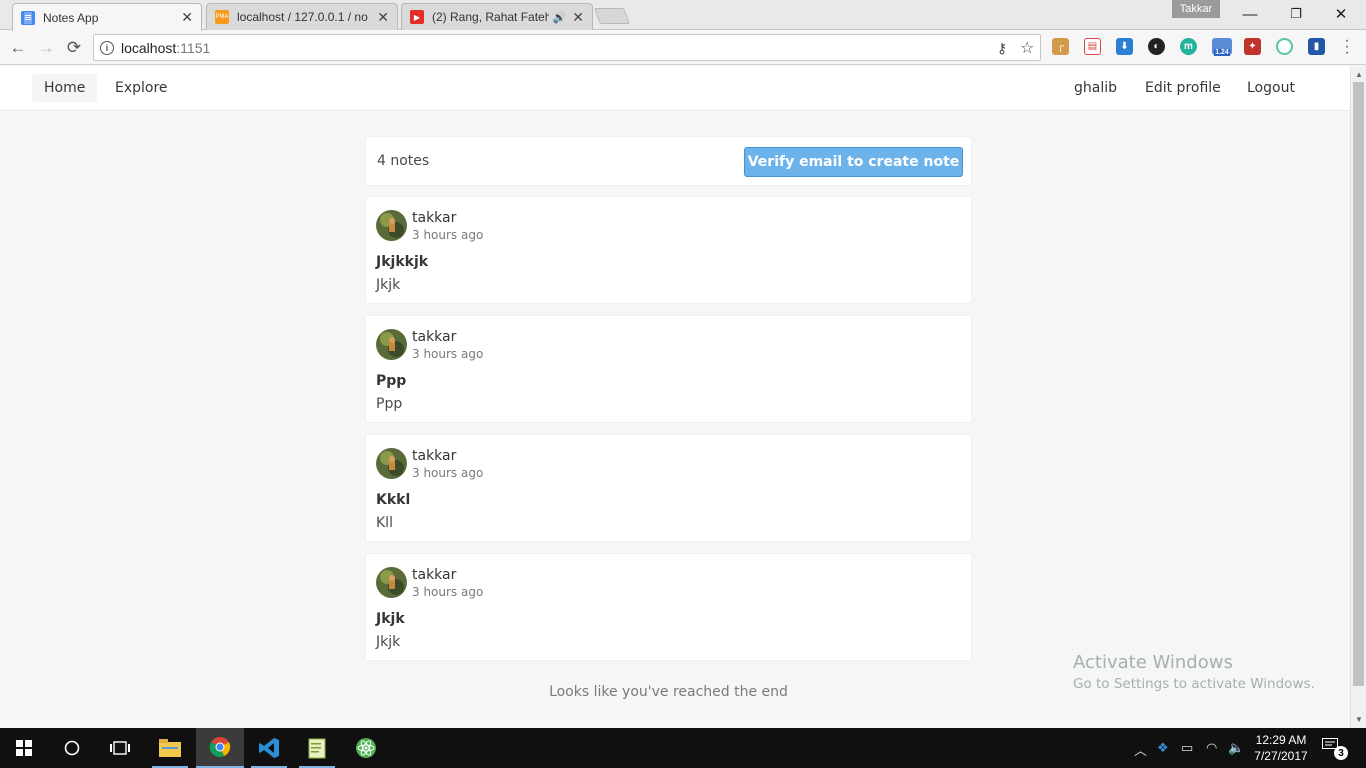  What do you see at coordinates (1347, 47) in the screenshot?
I see `browser-menu-icon: · · ·` at bounding box center [1347, 47].